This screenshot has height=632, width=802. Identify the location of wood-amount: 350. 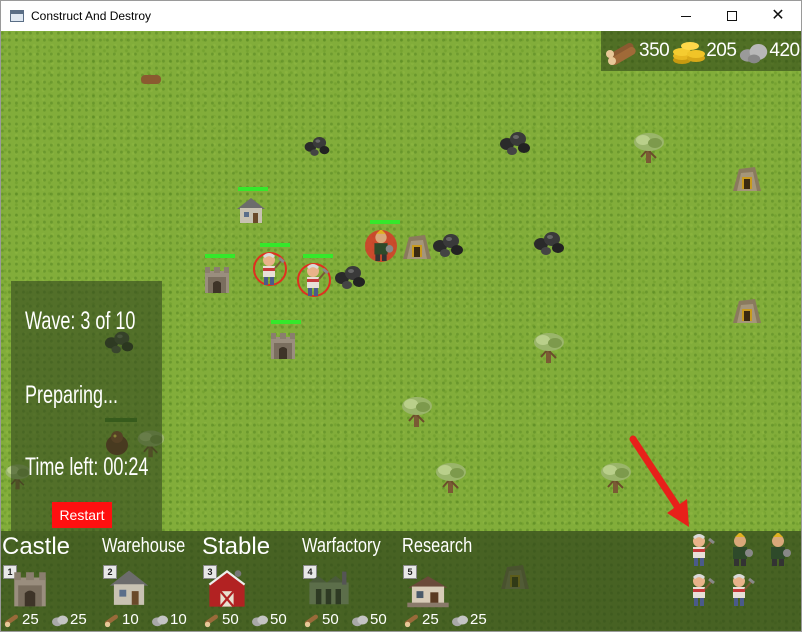
(654, 50).